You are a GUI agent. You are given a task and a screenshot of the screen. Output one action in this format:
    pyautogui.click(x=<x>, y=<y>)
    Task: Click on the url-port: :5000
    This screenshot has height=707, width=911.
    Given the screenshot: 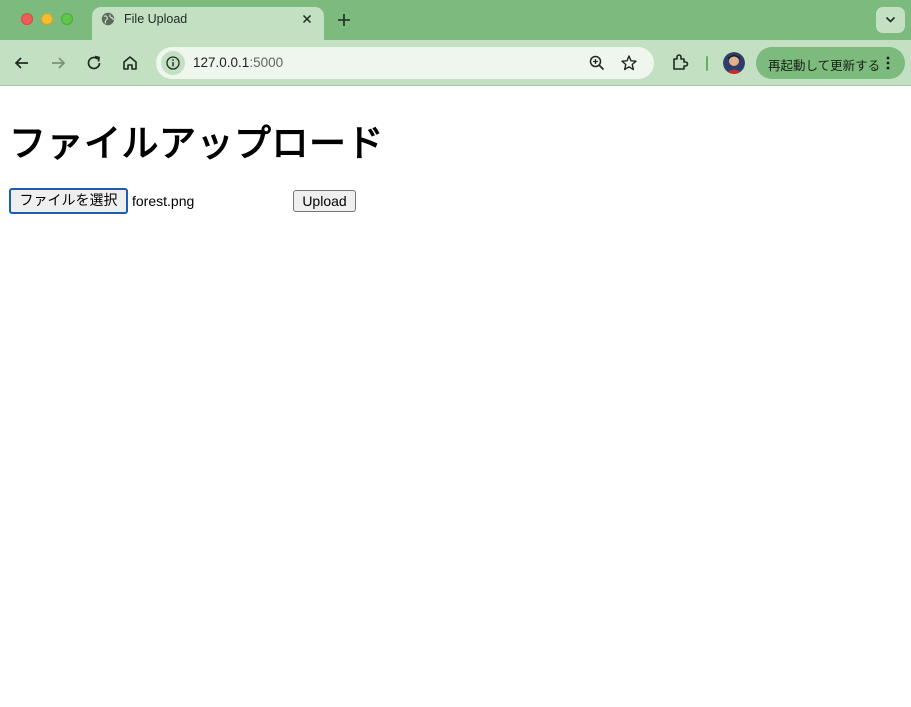 What is the action you would take?
    pyautogui.click(x=266, y=62)
    